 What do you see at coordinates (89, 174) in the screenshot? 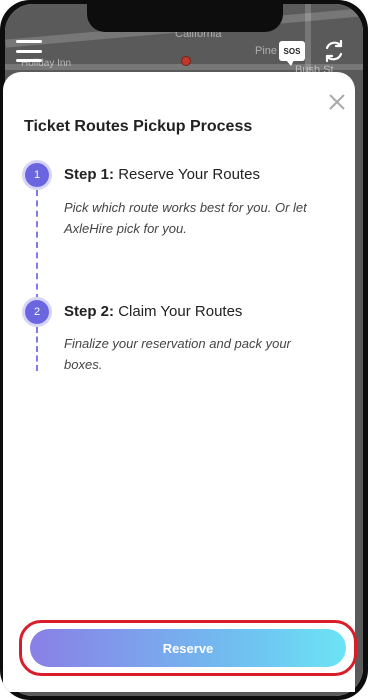
I see `step-1-prefix: Step 1:` at bounding box center [89, 174].